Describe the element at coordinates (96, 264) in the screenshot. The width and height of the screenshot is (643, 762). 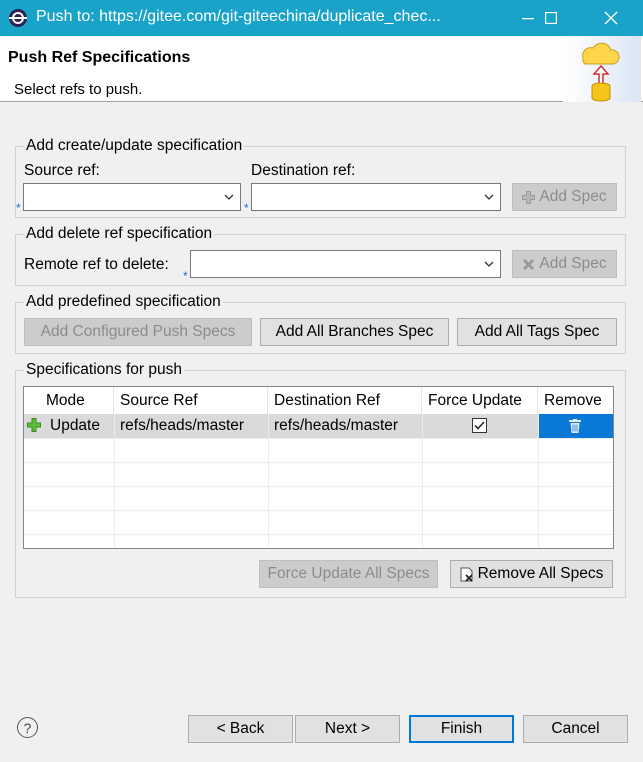
I see `remote-ref-label: Remote ref to delete:` at that location.